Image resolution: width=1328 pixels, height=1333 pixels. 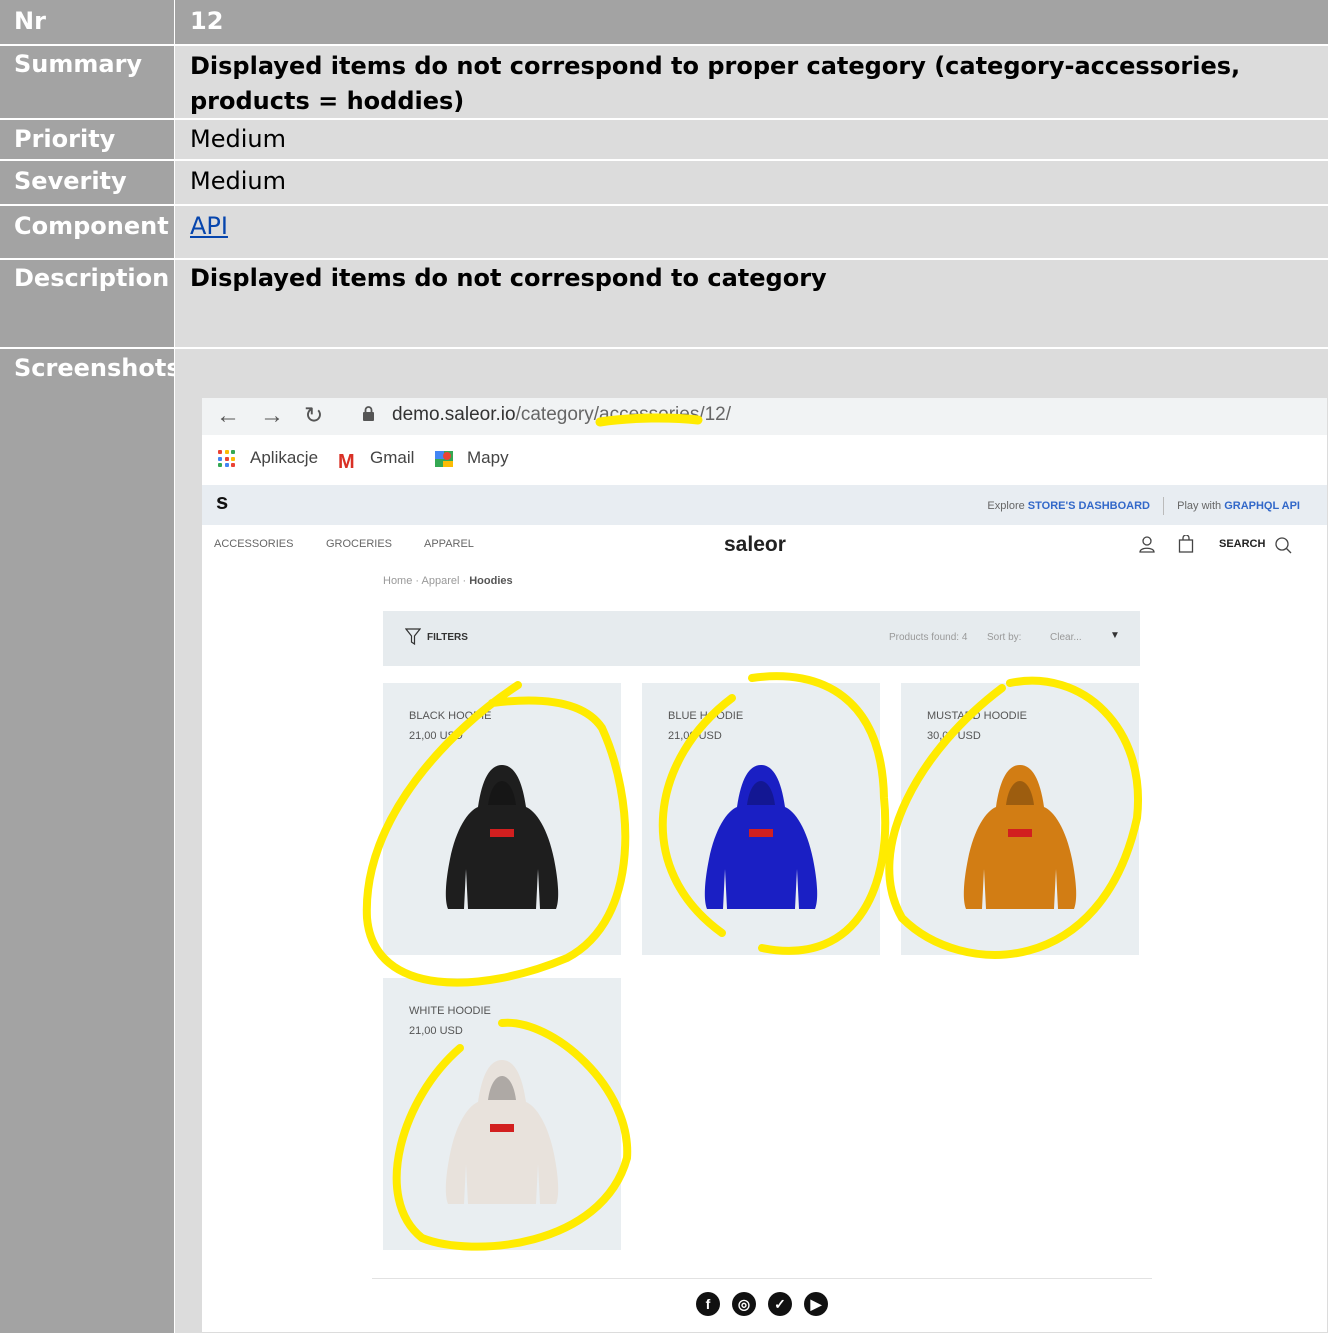 What do you see at coordinates (954, 736) in the screenshot?
I see `product-price: 30,00 USD` at bounding box center [954, 736].